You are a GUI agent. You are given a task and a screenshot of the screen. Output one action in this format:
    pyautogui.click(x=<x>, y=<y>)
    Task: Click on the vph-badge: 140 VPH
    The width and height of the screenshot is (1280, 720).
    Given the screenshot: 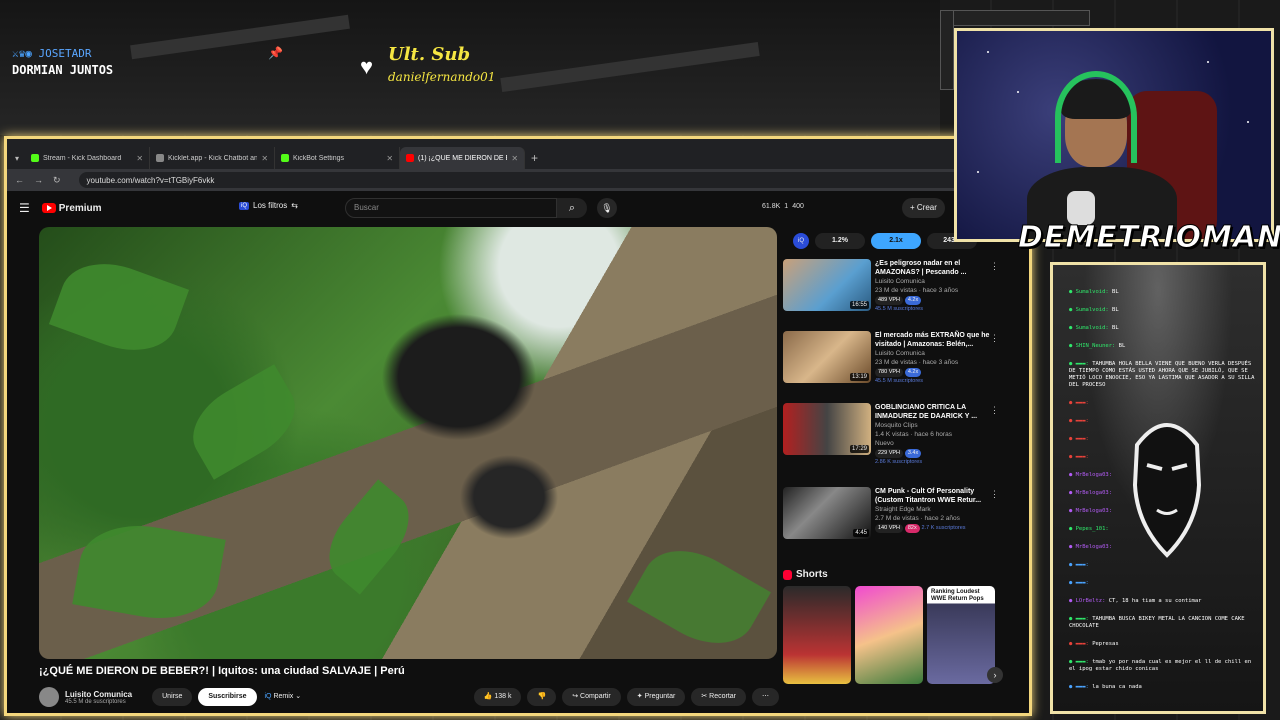 What is the action you would take?
    pyautogui.click(x=889, y=528)
    